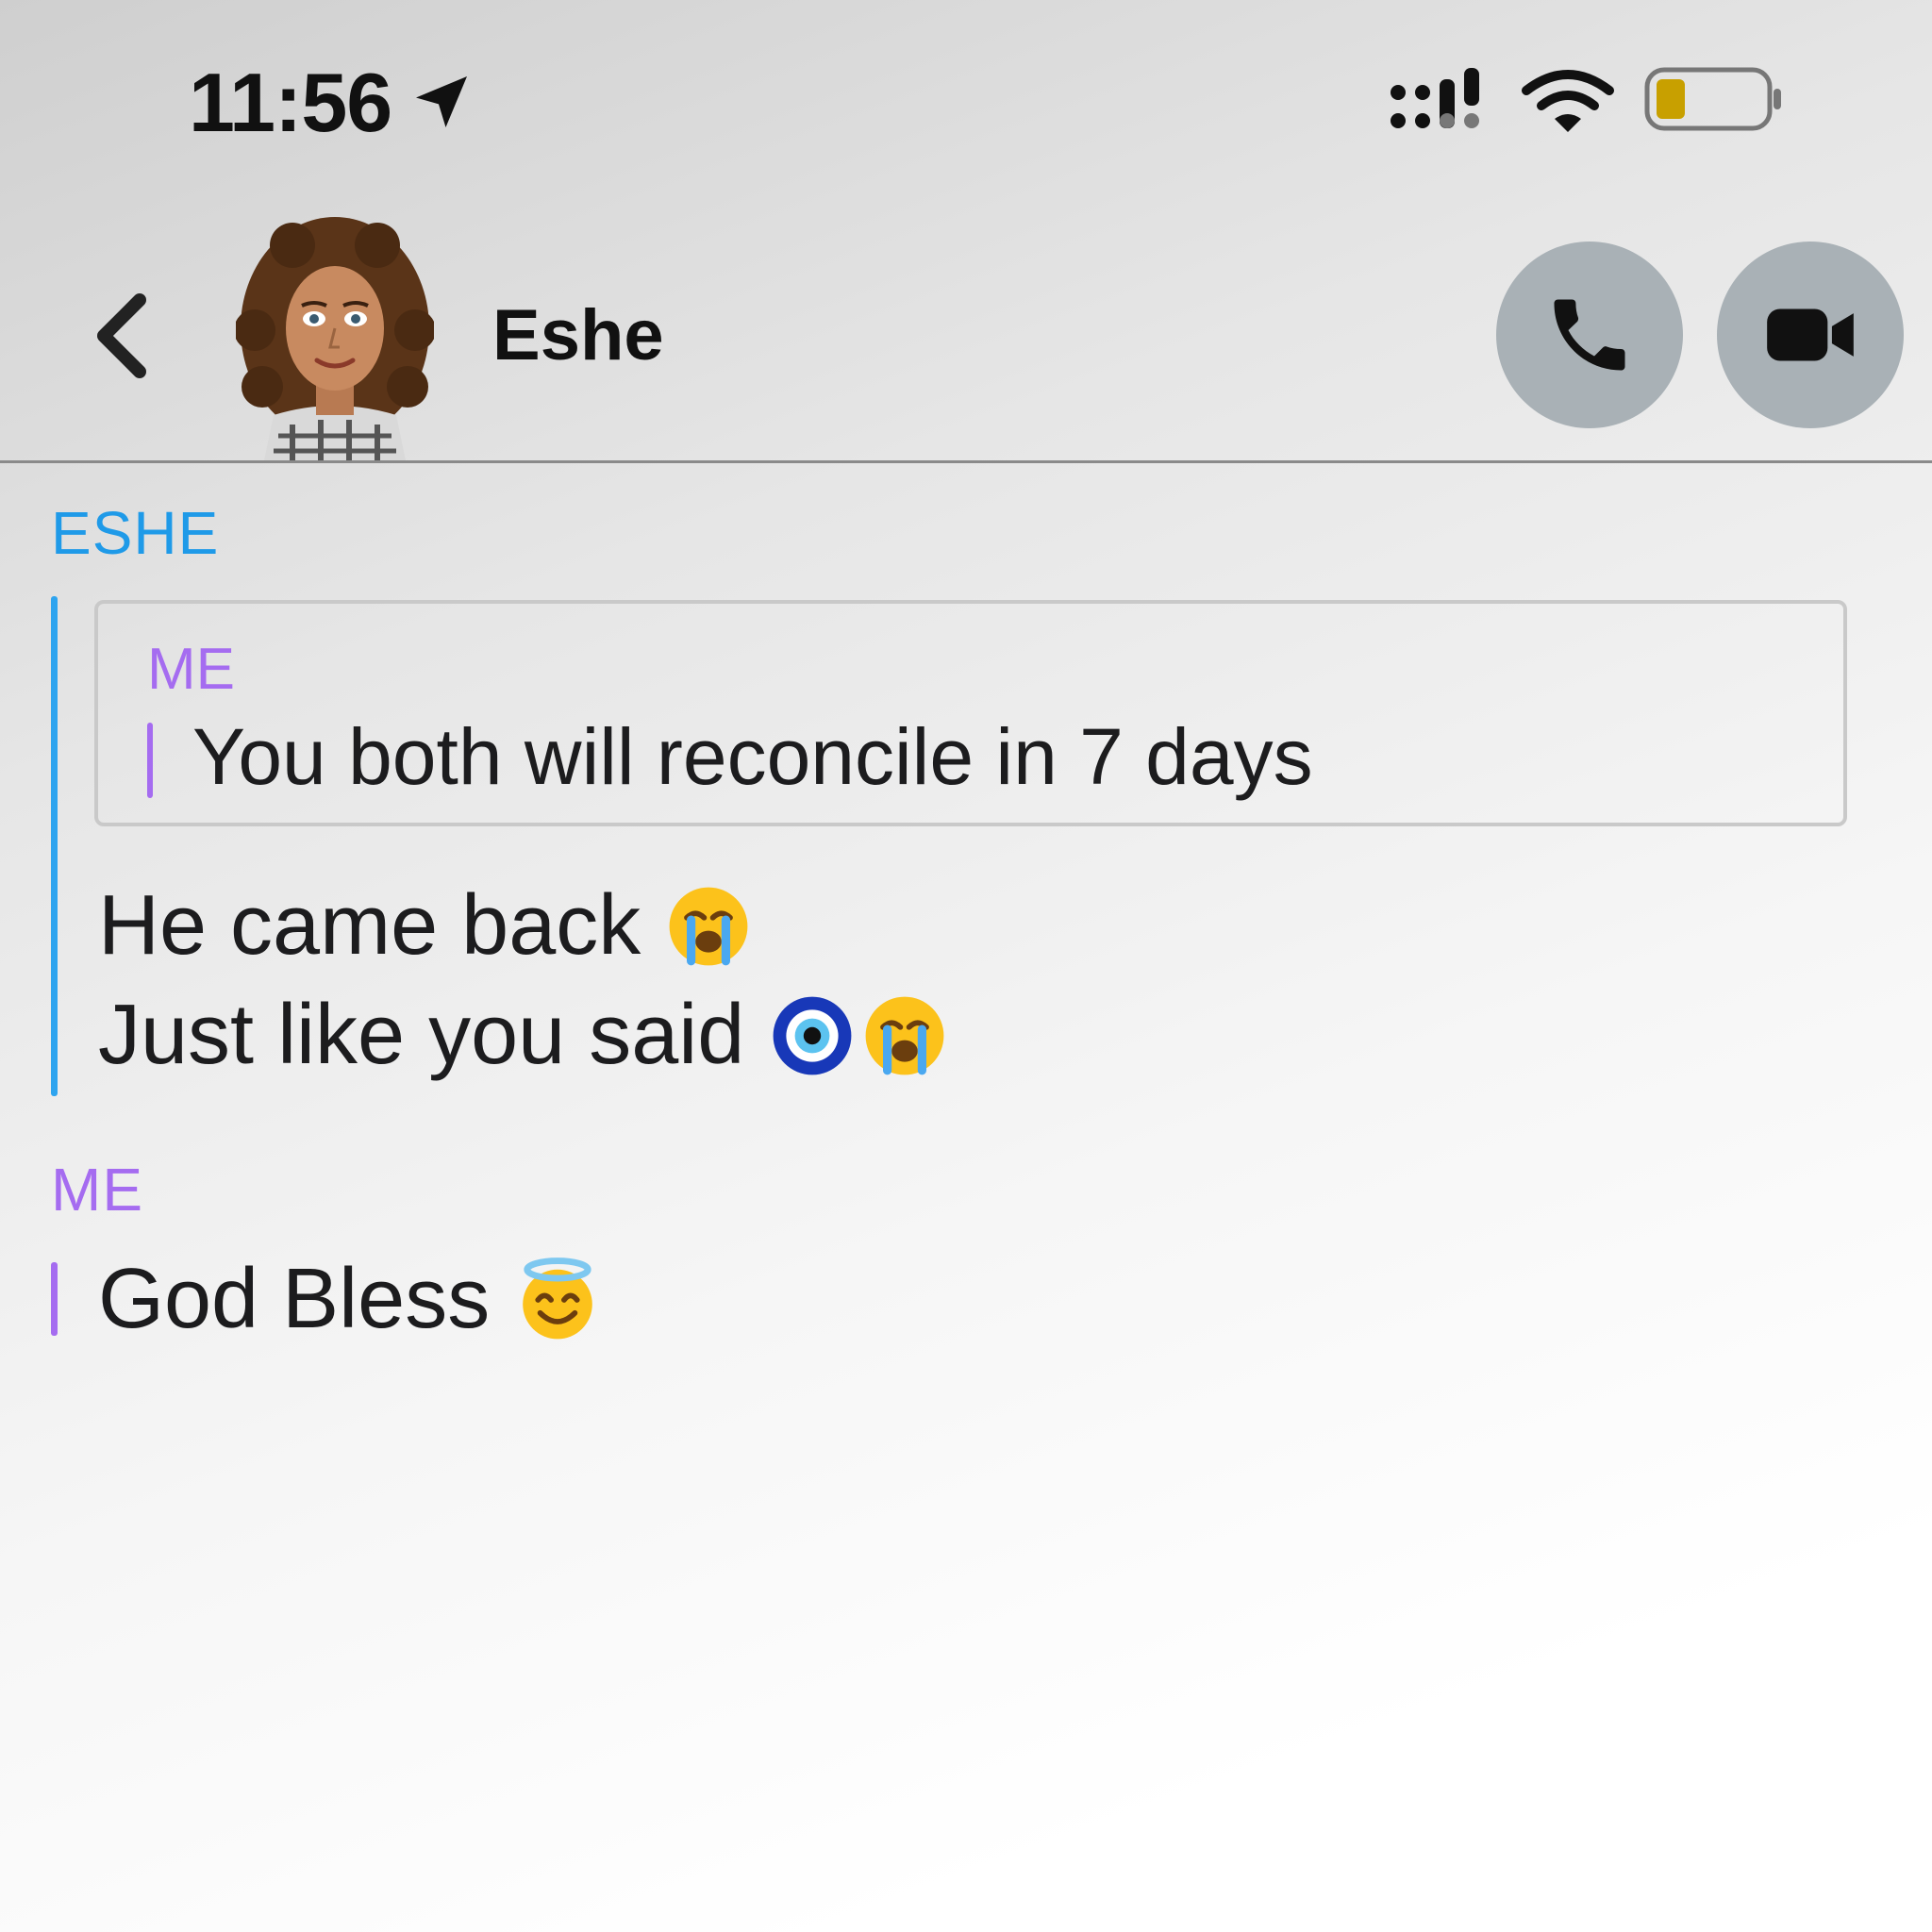  What do you see at coordinates (578, 335) in the screenshot?
I see `contact-name: Eshe` at bounding box center [578, 335].